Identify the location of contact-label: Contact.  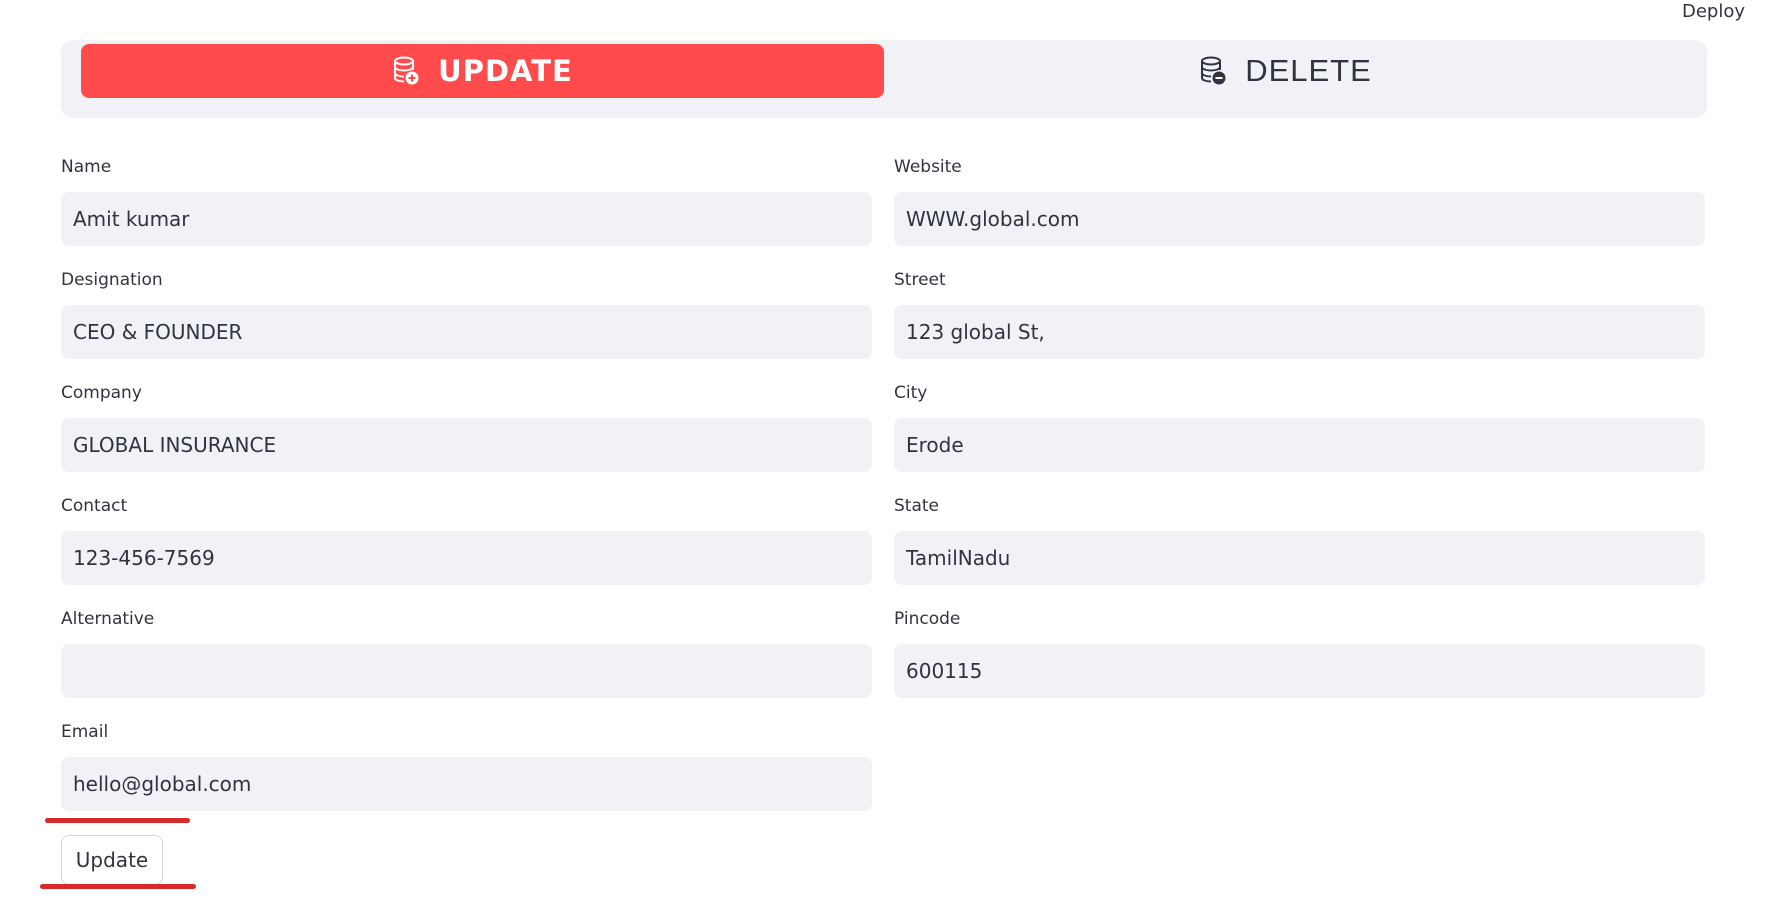
(94, 506).